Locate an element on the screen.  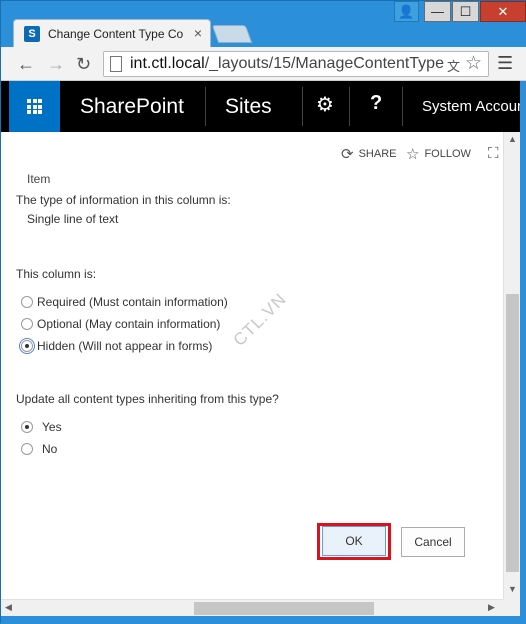
forward-arrow-icon: → is located at coordinates (56, 64).